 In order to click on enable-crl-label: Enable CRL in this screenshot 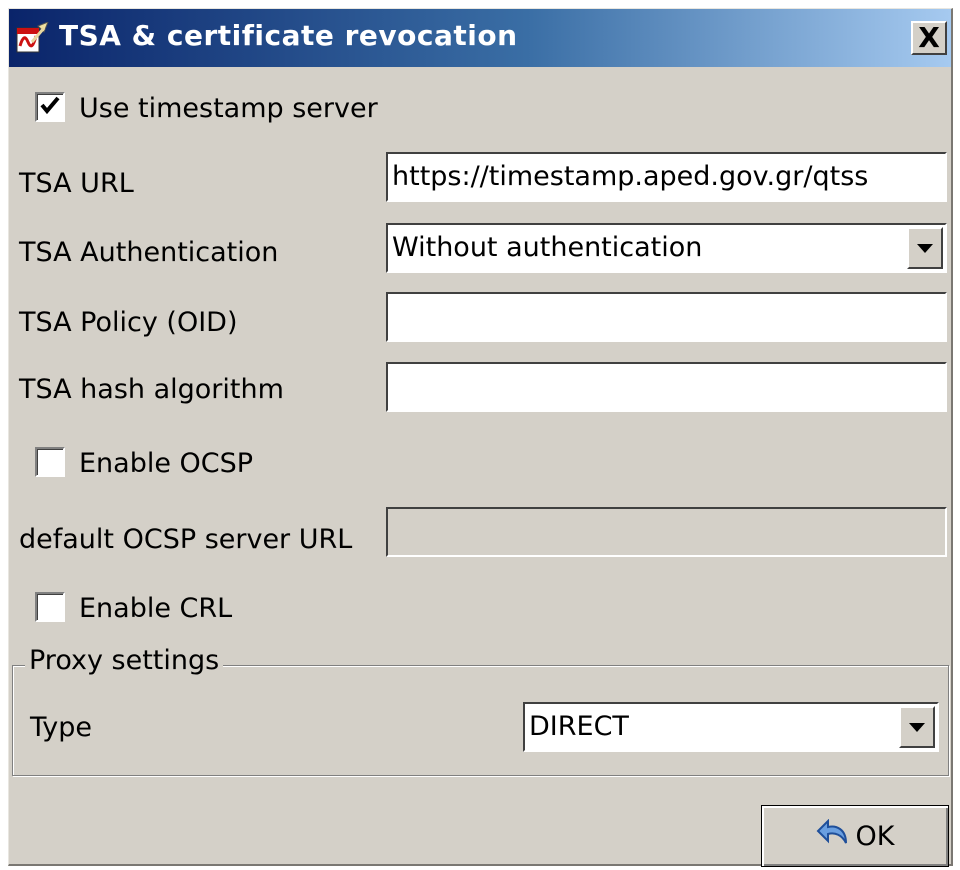, I will do `click(156, 608)`.